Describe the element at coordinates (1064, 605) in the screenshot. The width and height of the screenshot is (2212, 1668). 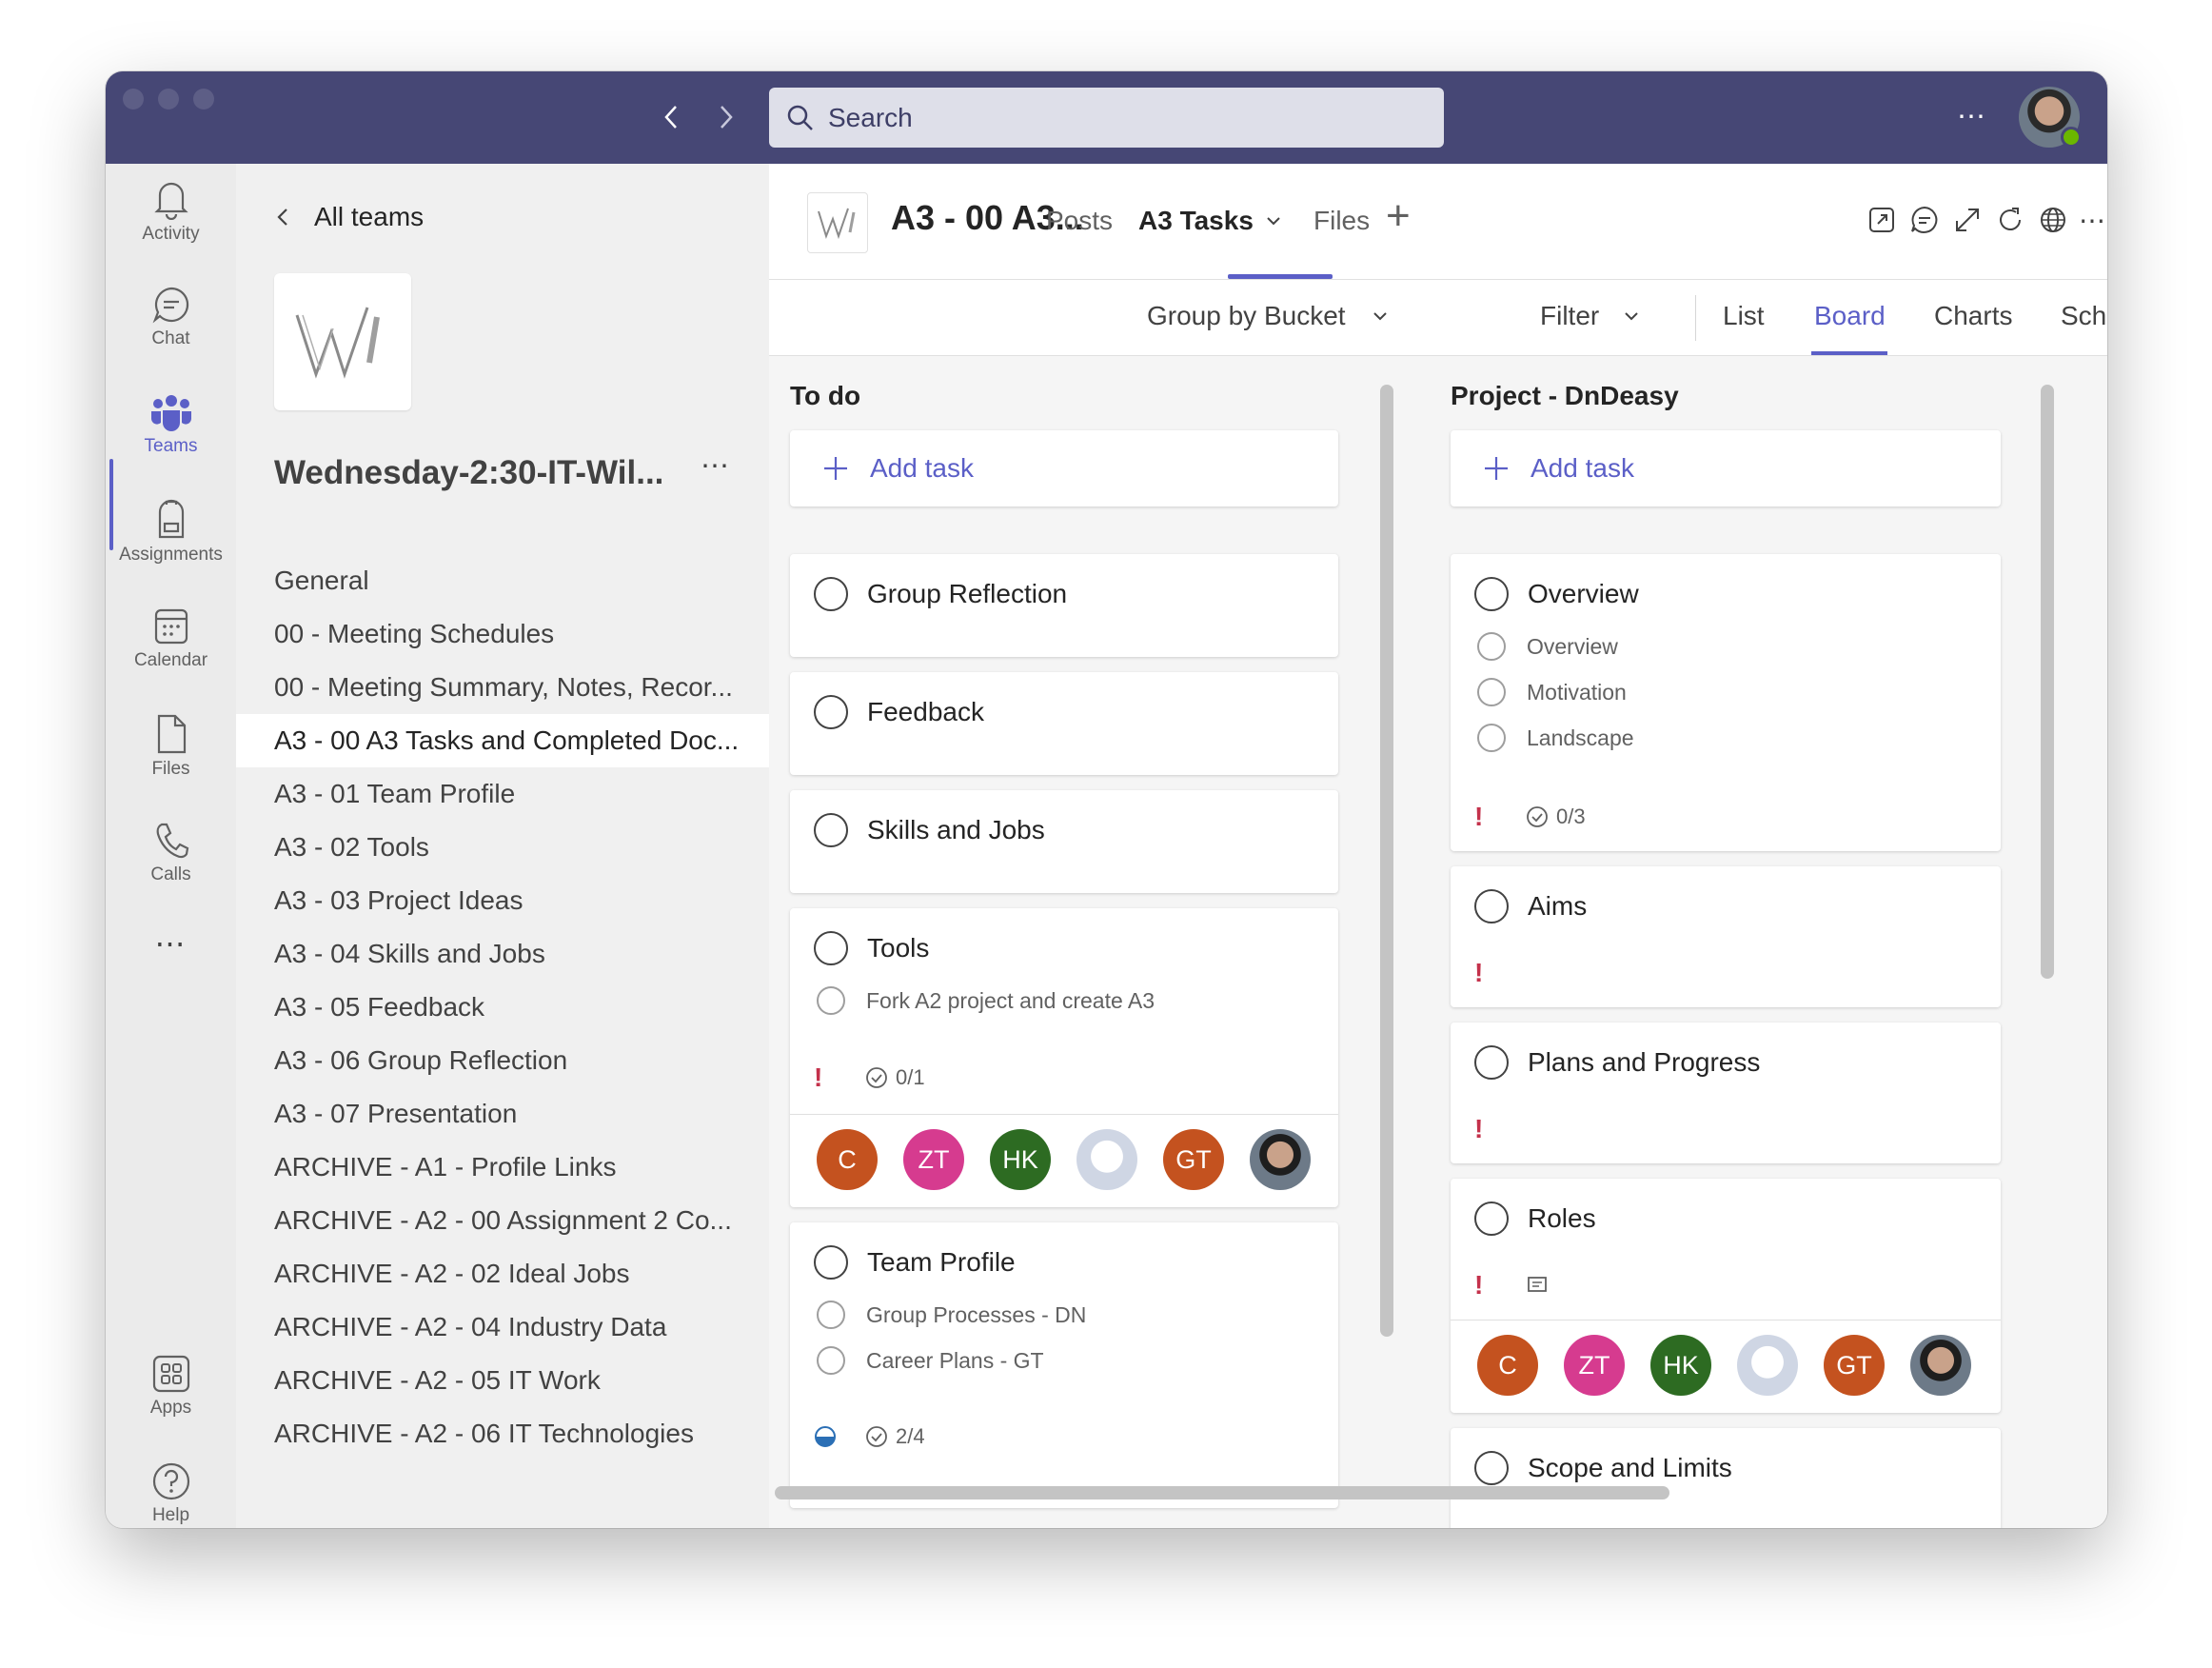
I see `task-card: Group Reflection` at that location.